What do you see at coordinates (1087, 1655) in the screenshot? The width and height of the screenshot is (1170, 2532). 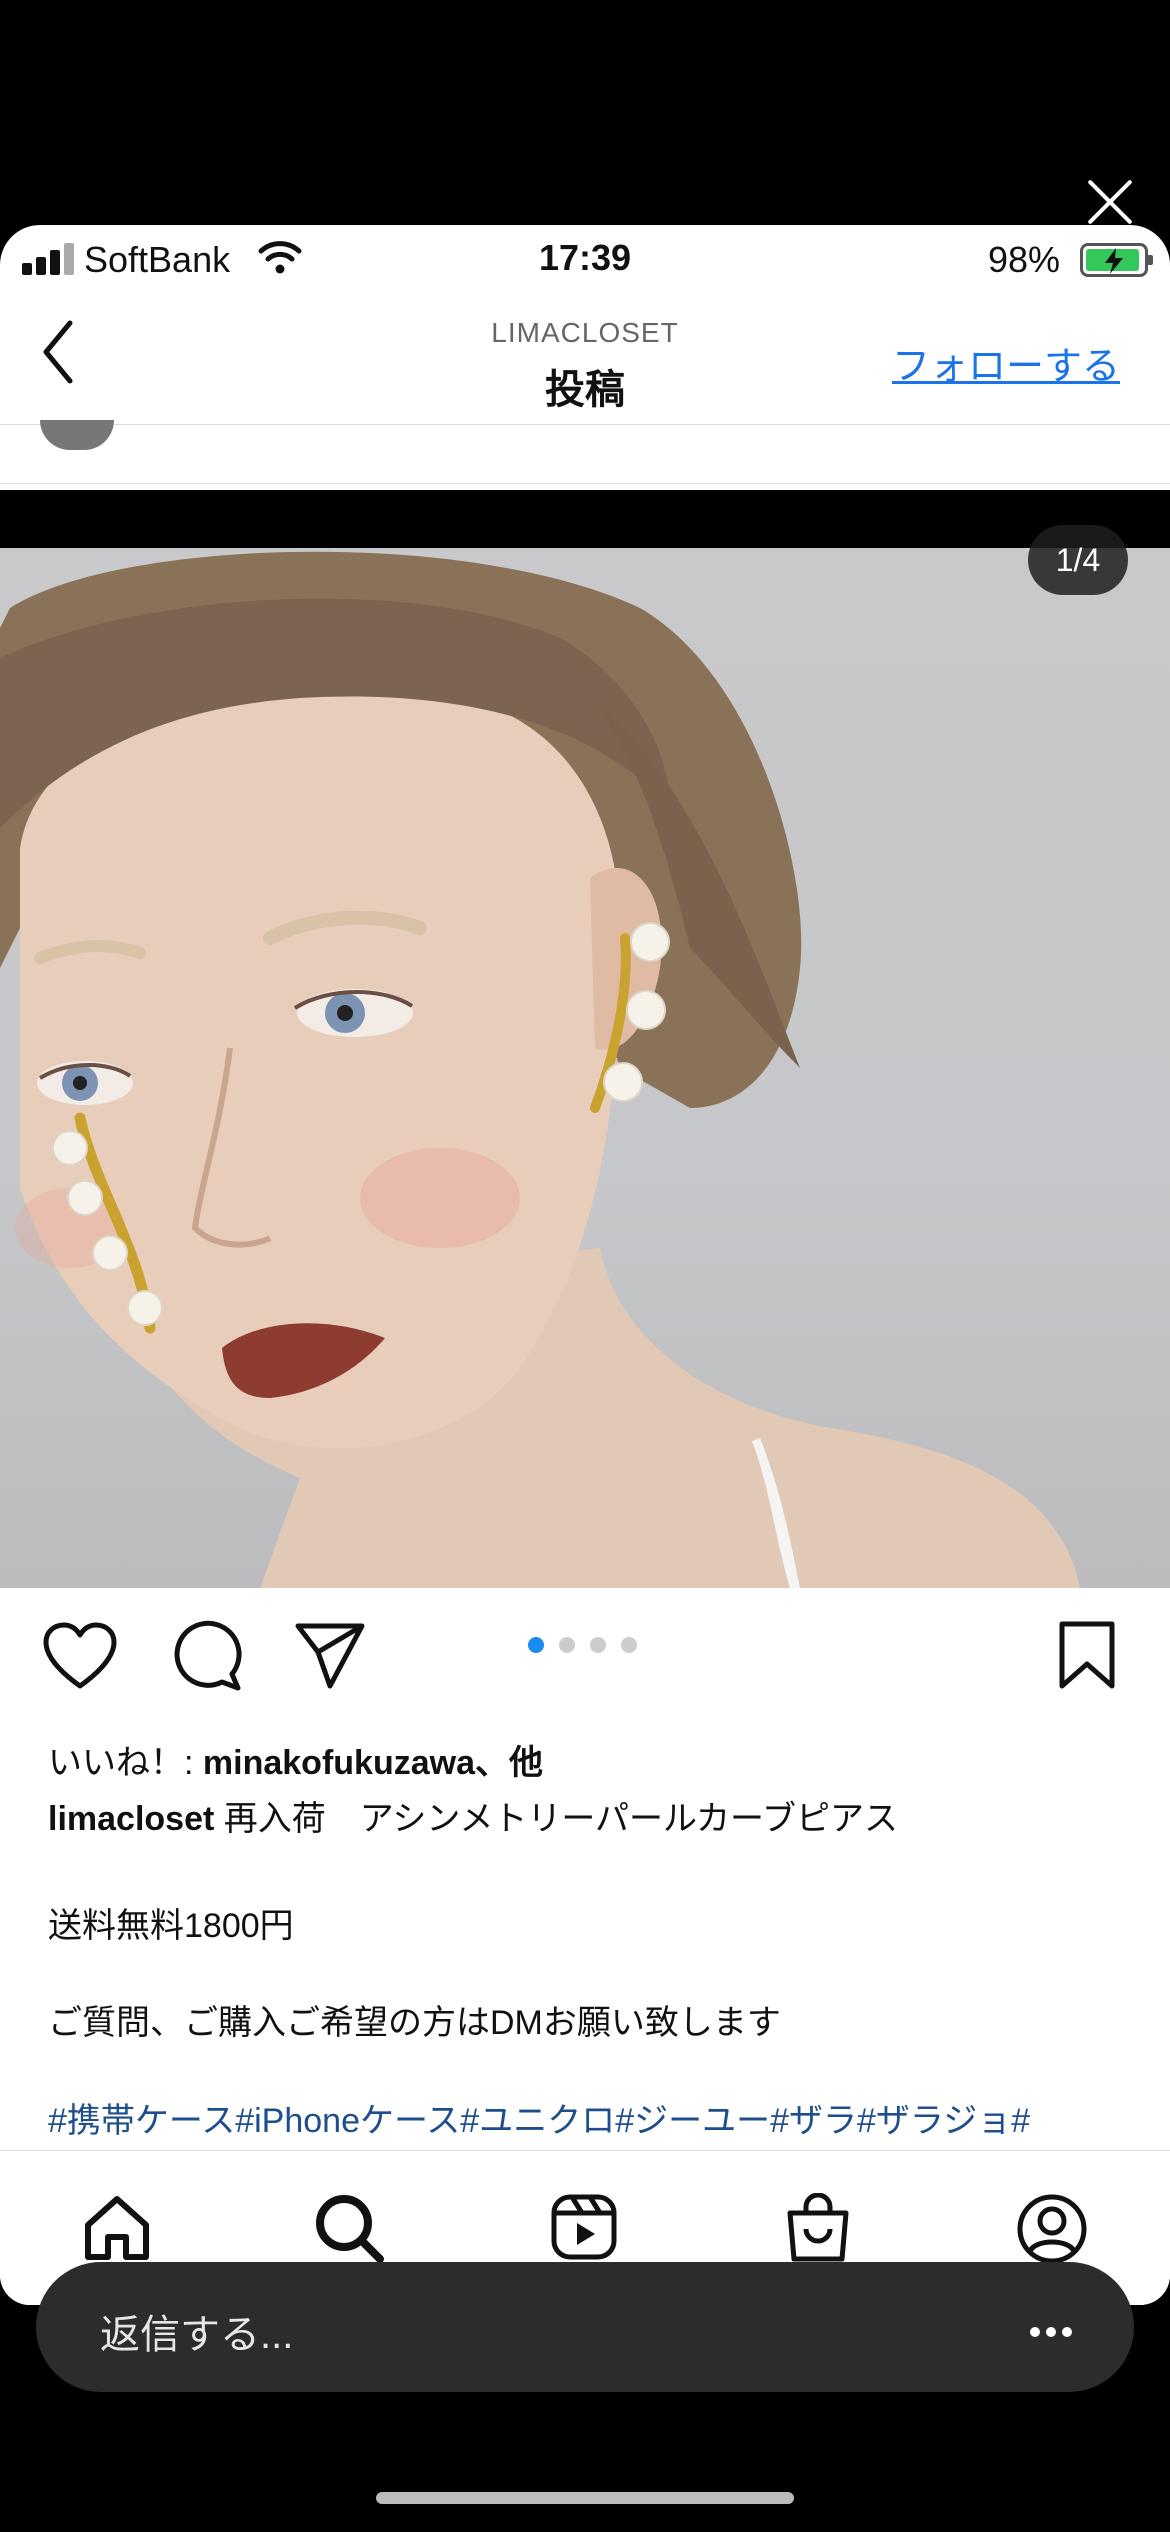 I see `bookmark-icon` at bounding box center [1087, 1655].